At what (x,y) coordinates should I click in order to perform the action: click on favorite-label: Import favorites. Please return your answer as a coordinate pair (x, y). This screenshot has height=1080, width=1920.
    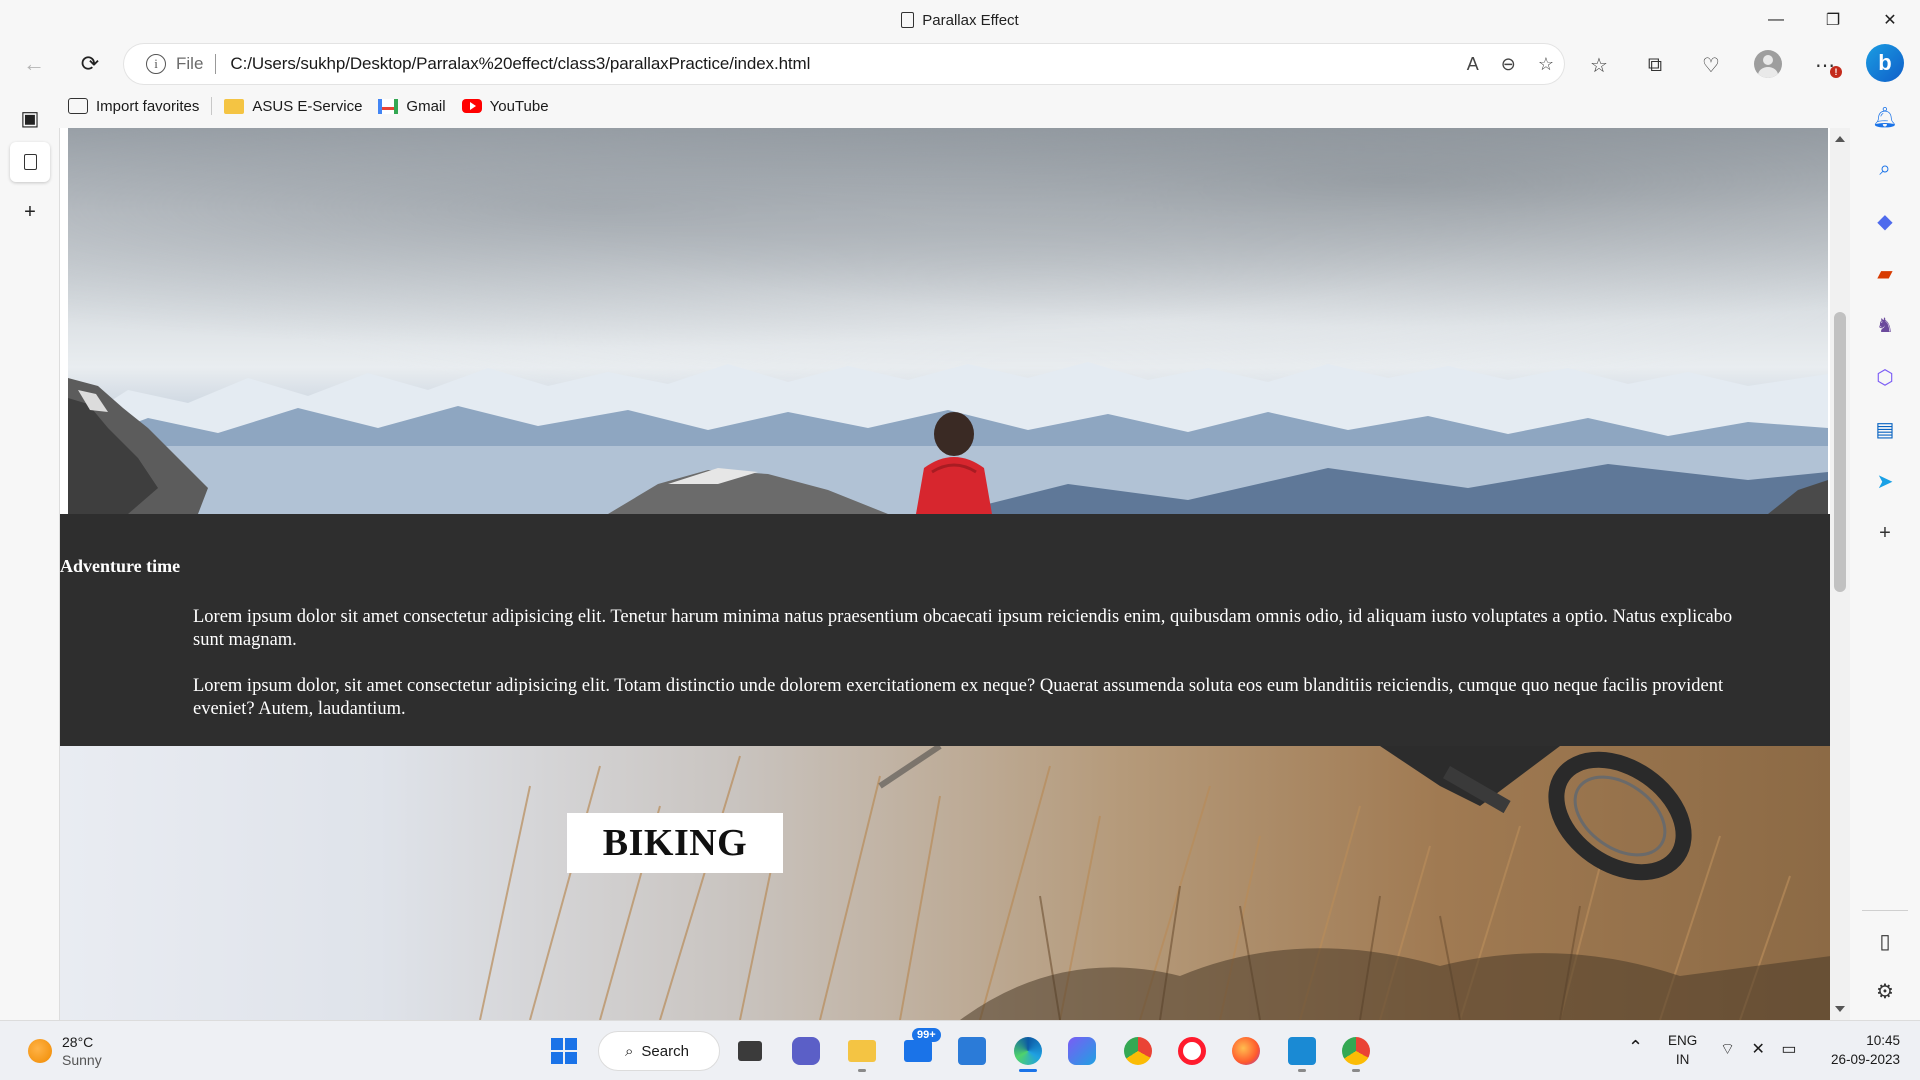
    Looking at the image, I should click on (148, 106).